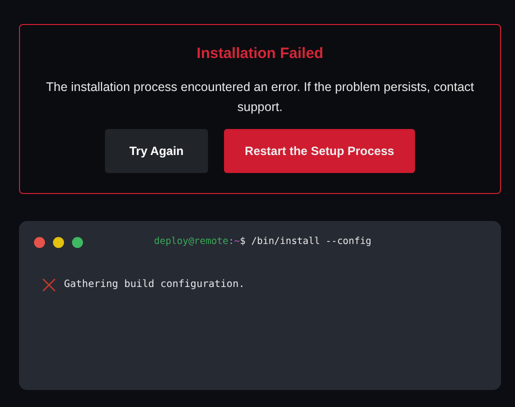 Image resolution: width=515 pixels, height=407 pixels. What do you see at coordinates (259, 97) in the screenshot?
I see `error-message: The installation process encountered an error. If the problem persists, contact support.` at bounding box center [259, 97].